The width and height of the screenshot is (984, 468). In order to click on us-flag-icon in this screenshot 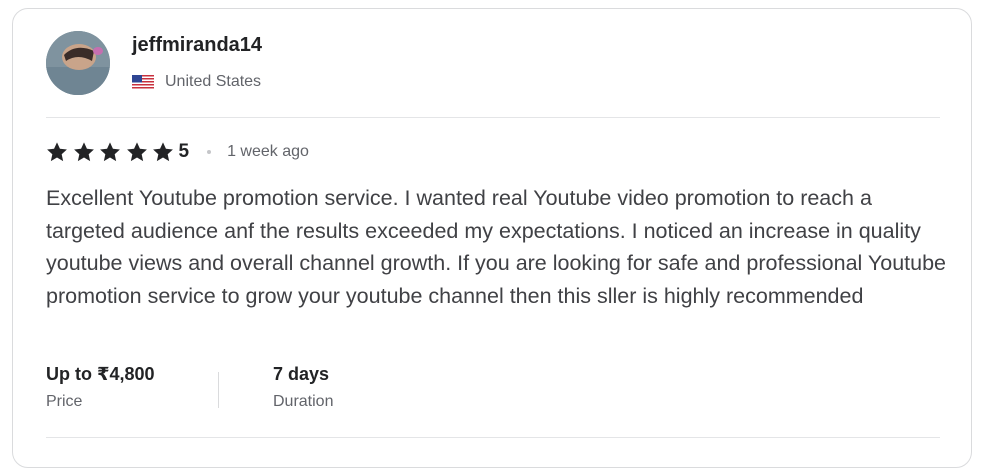, I will do `click(143, 82)`.